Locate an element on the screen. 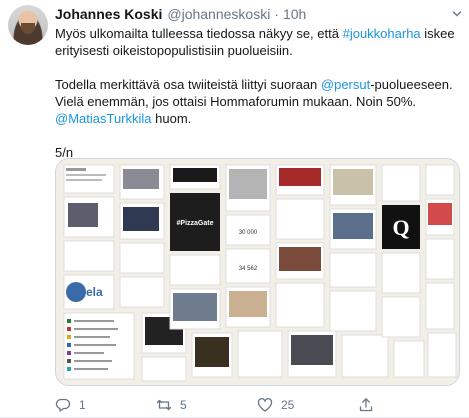 The image size is (469, 418). tweet-header: Johannes Koski @johanneskoski · 10h is located at coordinates (257, 15).